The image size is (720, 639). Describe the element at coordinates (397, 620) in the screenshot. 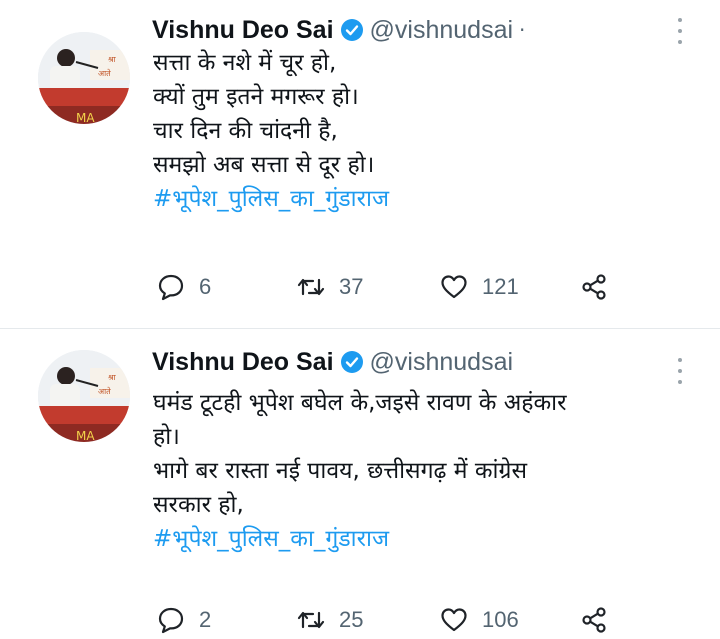

I see `tweet-actions: 2 25 106` at that location.